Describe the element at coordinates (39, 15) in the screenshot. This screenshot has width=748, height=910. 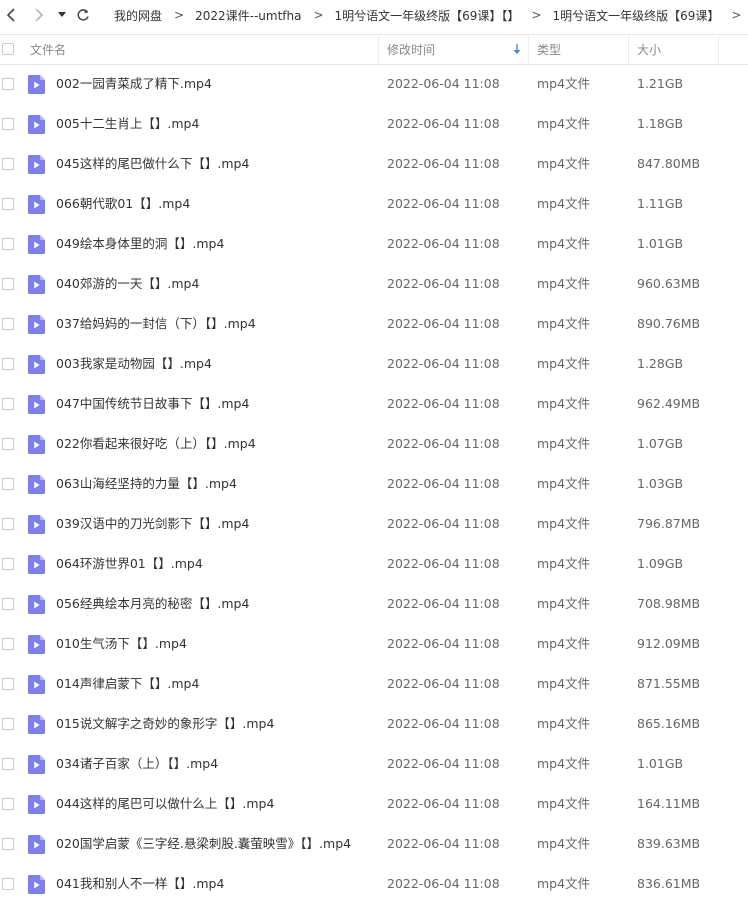
I see `forward-arrow-icon` at that location.